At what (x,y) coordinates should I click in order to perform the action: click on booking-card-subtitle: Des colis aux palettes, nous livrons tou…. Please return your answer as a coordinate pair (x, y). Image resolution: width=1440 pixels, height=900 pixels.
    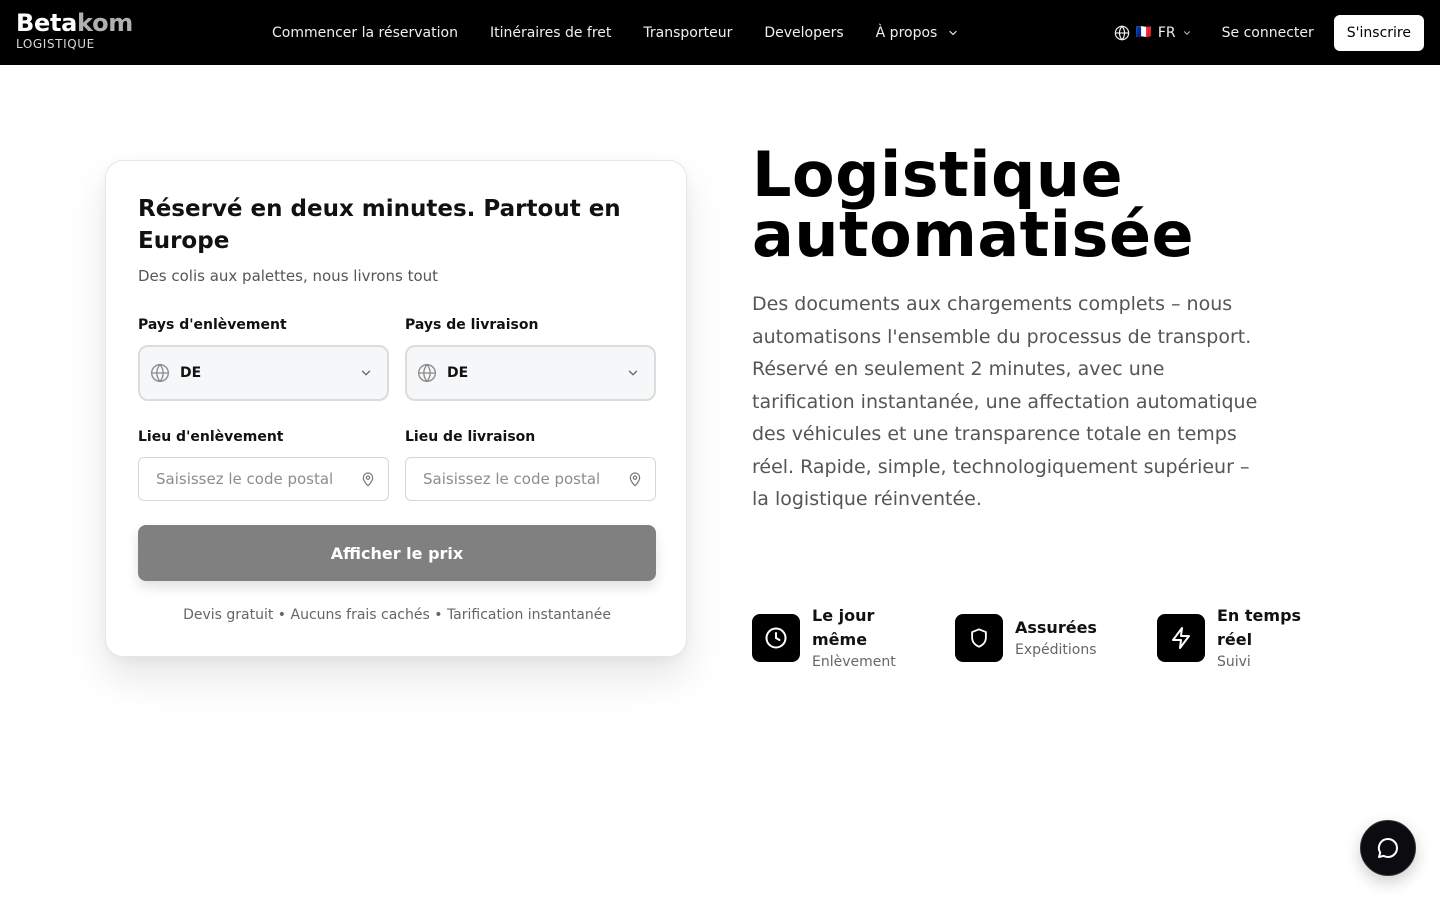
    Looking at the image, I should click on (288, 276).